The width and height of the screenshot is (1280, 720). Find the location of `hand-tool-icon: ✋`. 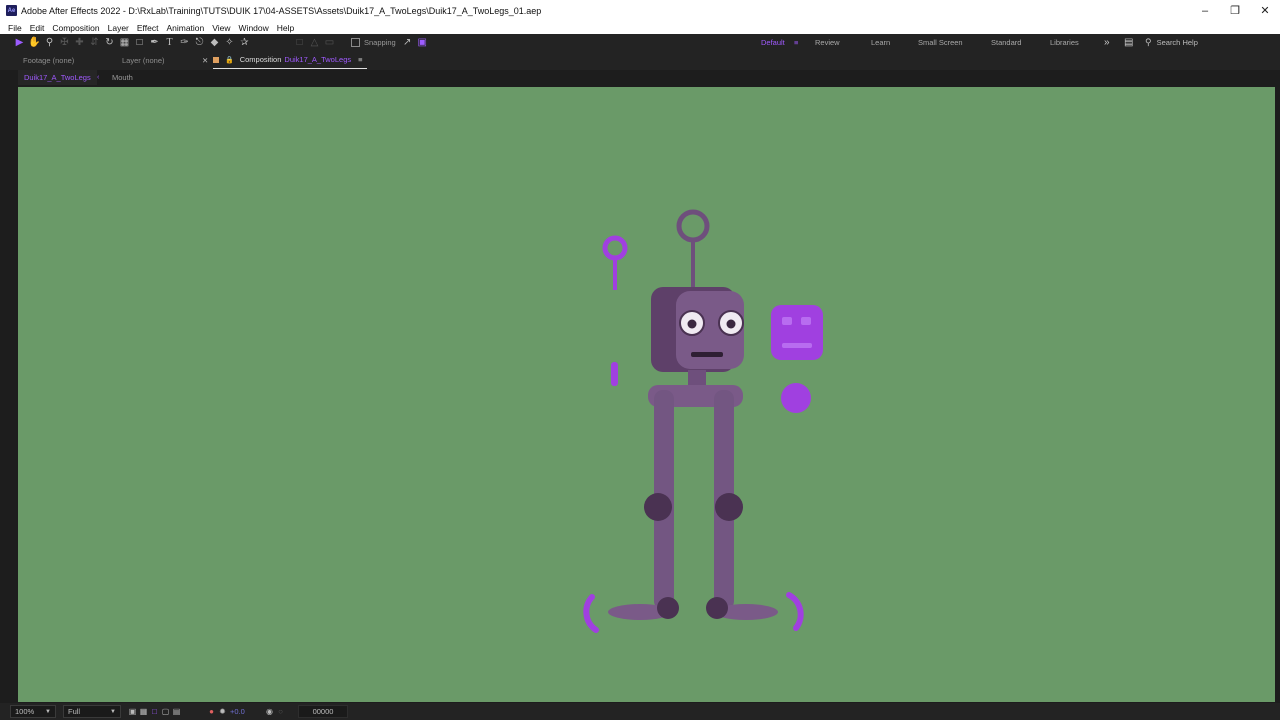

hand-tool-icon: ✋ is located at coordinates (34, 43).